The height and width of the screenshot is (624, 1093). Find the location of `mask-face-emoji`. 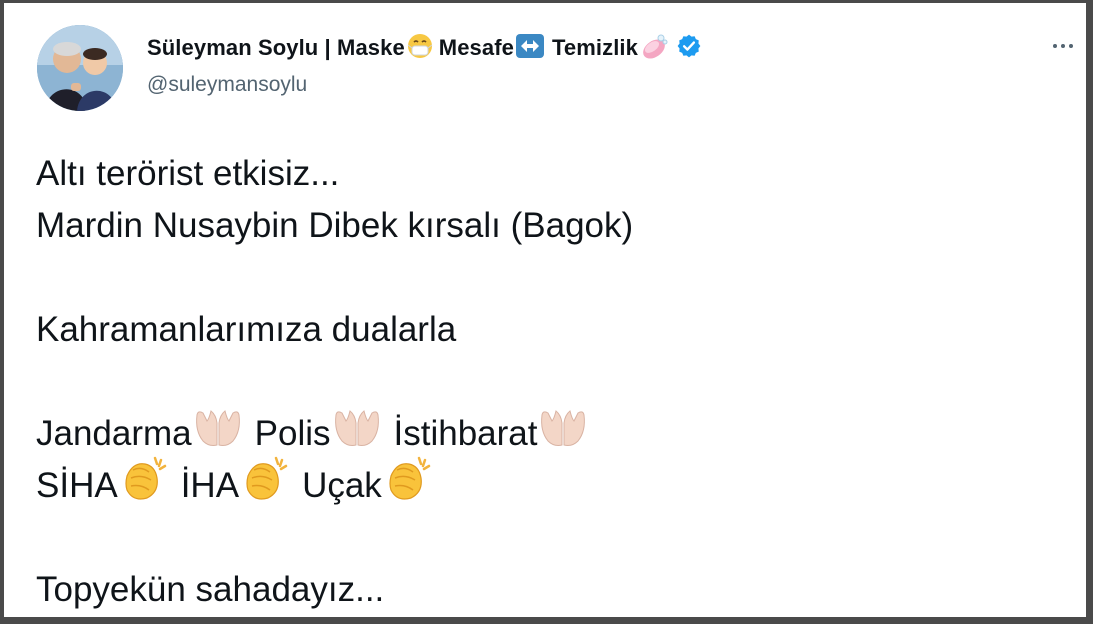

mask-face-emoji is located at coordinates (420, 48).